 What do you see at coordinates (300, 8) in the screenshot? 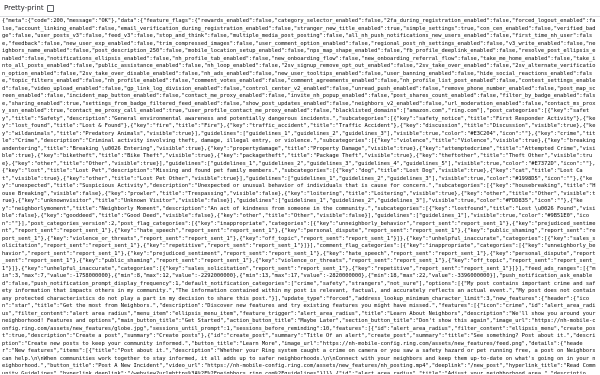
I see `pretty-print-bar: Pretty-print` at bounding box center [300, 8].